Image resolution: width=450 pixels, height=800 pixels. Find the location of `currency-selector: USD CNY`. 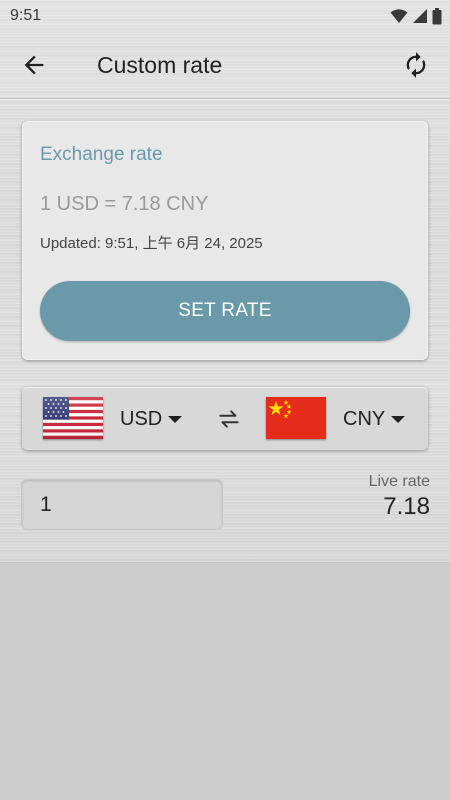

currency-selector: USD CNY is located at coordinates (225, 418).